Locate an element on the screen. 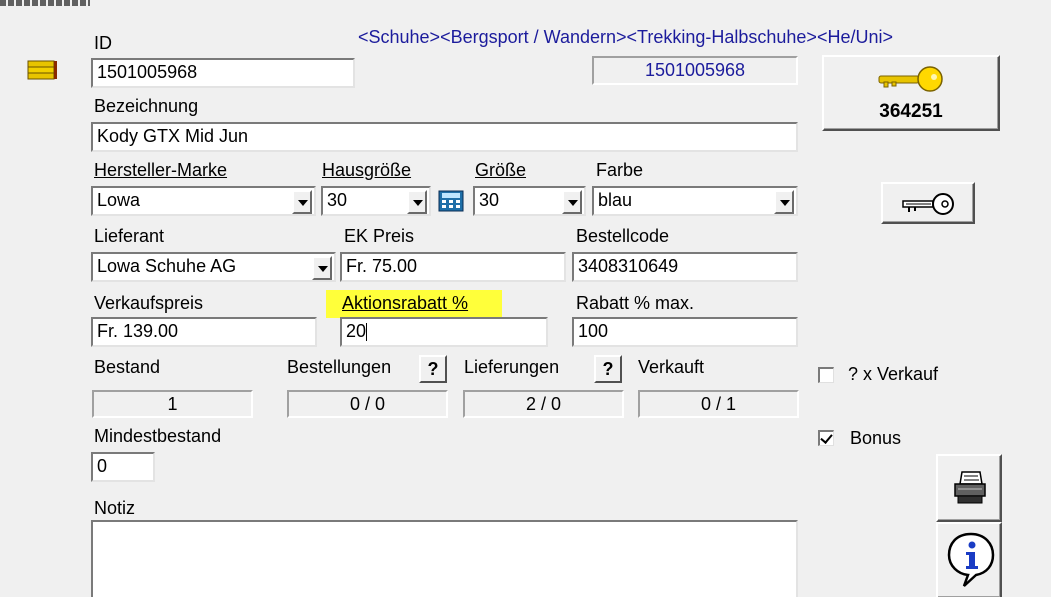  bezeichnung-field: Kody GTX Mid Jun is located at coordinates (444, 137).